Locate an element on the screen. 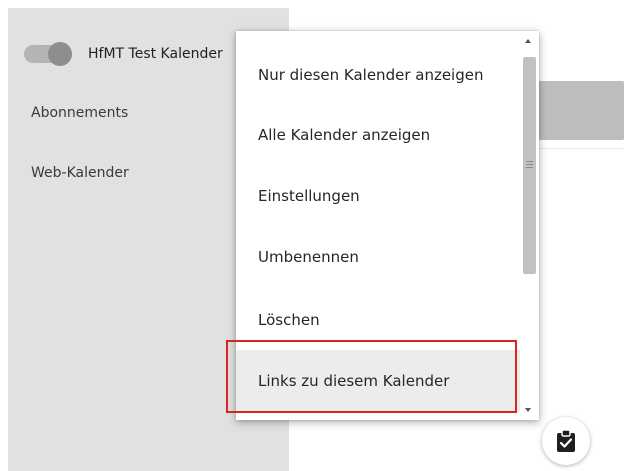 The height and width of the screenshot is (471, 624). clipboard-check-icon is located at coordinates (566, 440).